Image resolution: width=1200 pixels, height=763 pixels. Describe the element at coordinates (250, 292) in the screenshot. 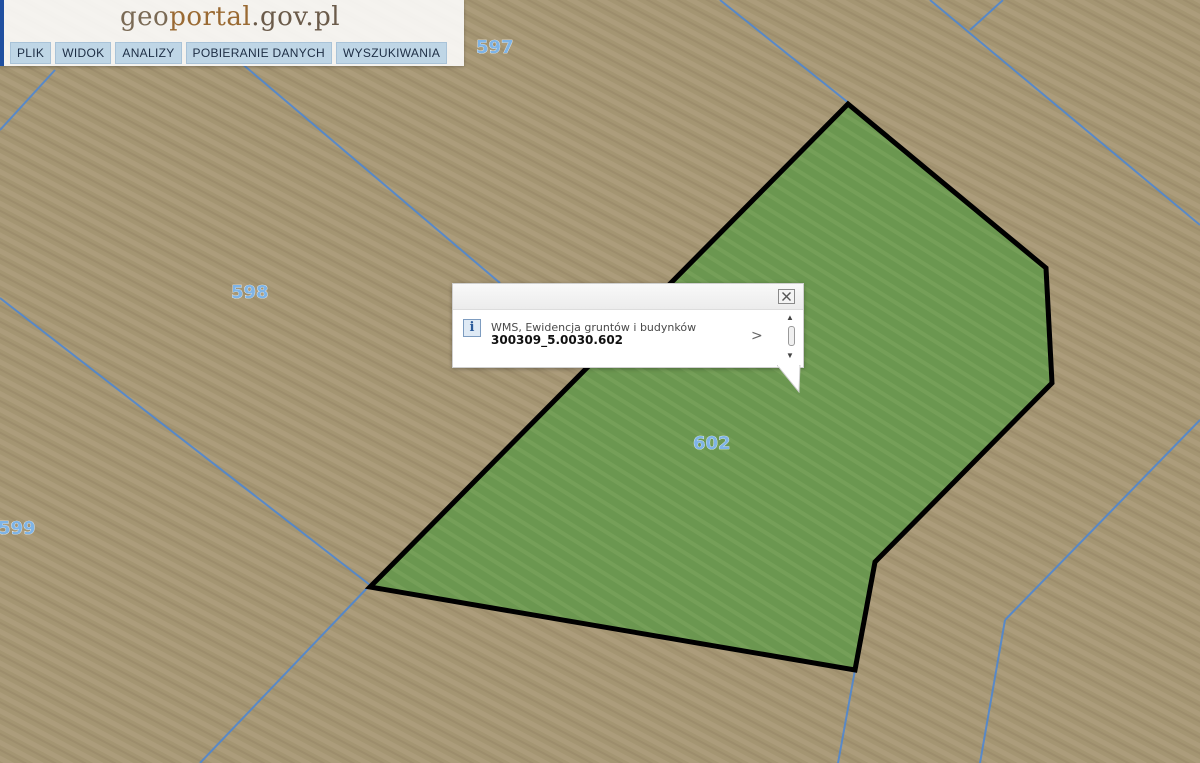

I see `parcel-label-598: 598` at that location.